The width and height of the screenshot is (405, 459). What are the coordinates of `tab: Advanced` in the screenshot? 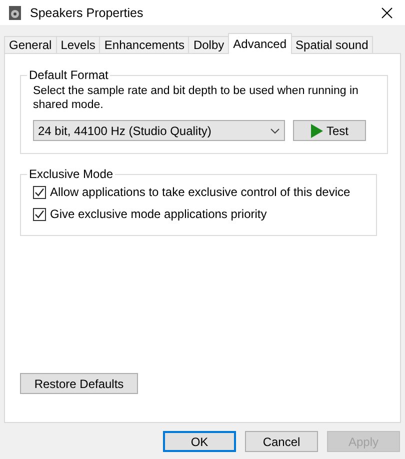 It's located at (260, 43).